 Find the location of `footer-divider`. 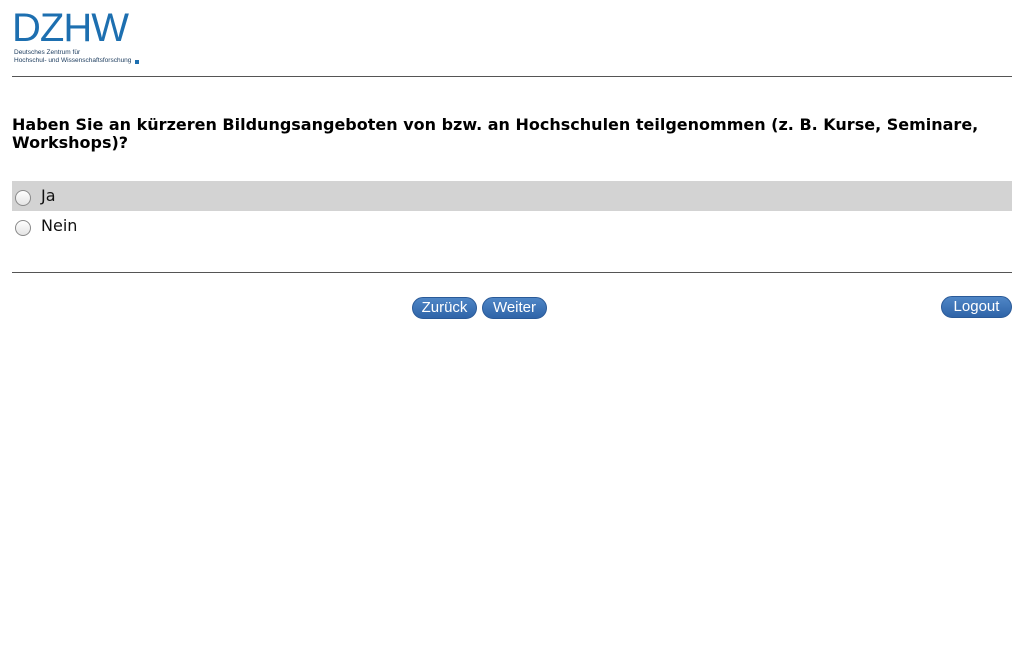

footer-divider is located at coordinates (512, 272).